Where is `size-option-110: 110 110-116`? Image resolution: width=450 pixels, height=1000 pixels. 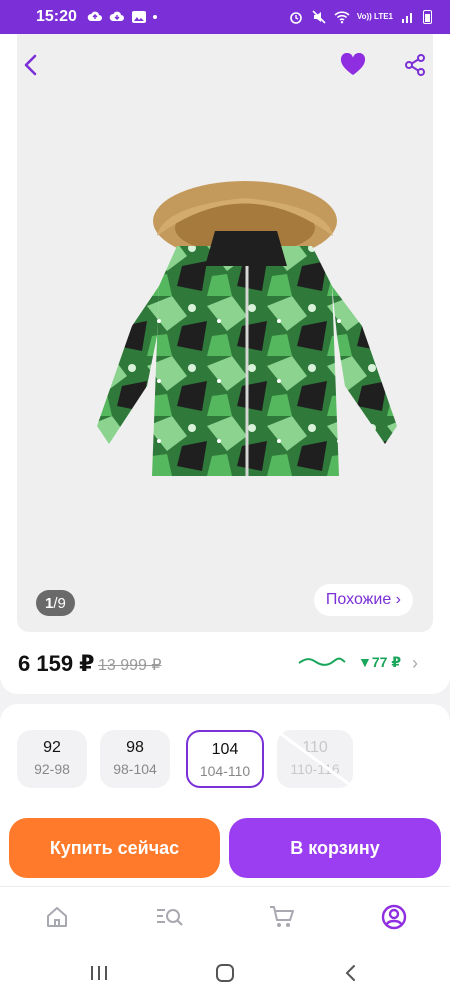 size-option-110: 110 110-116 is located at coordinates (315, 759).